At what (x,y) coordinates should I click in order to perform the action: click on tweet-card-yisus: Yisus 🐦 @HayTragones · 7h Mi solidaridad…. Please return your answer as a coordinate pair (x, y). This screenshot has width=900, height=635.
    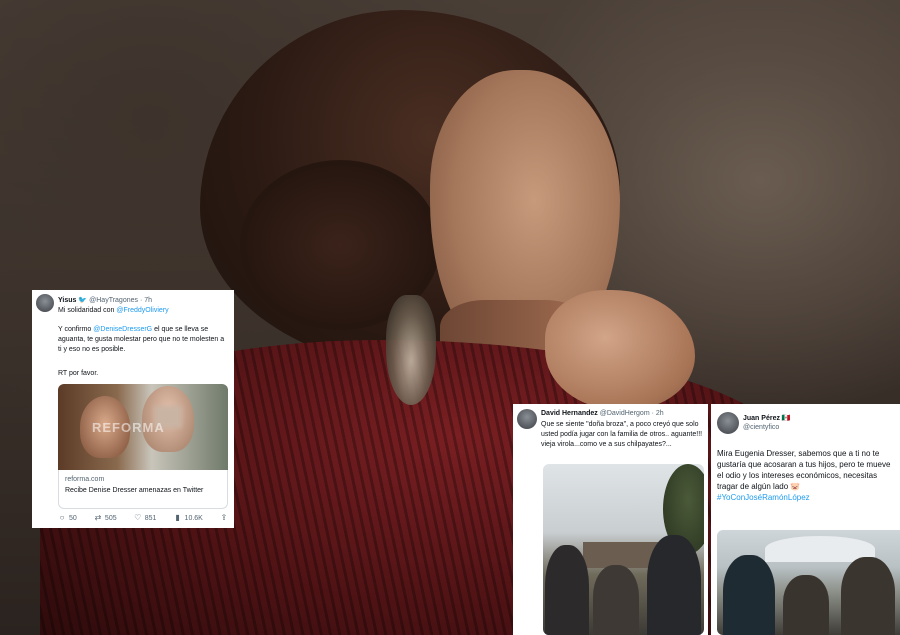
    Looking at the image, I should click on (133, 409).